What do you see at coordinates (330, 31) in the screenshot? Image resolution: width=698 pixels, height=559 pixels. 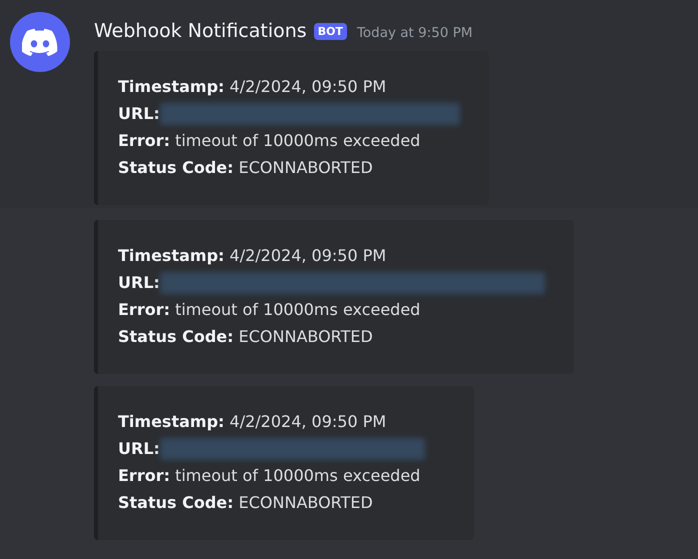 I see `bot-tag: BOT` at bounding box center [330, 31].